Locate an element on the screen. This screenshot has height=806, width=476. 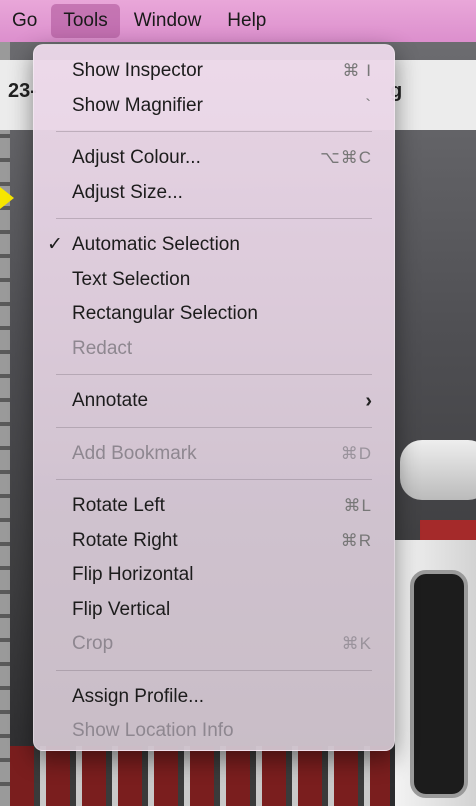
keyboard-shortcut: ⌘ I is located at coordinates (357, 70).